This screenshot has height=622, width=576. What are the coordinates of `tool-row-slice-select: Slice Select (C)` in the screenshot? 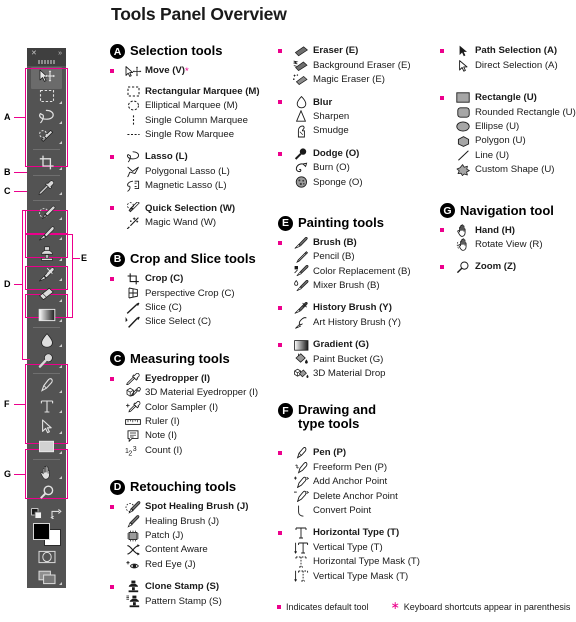 It's located at (194, 322).